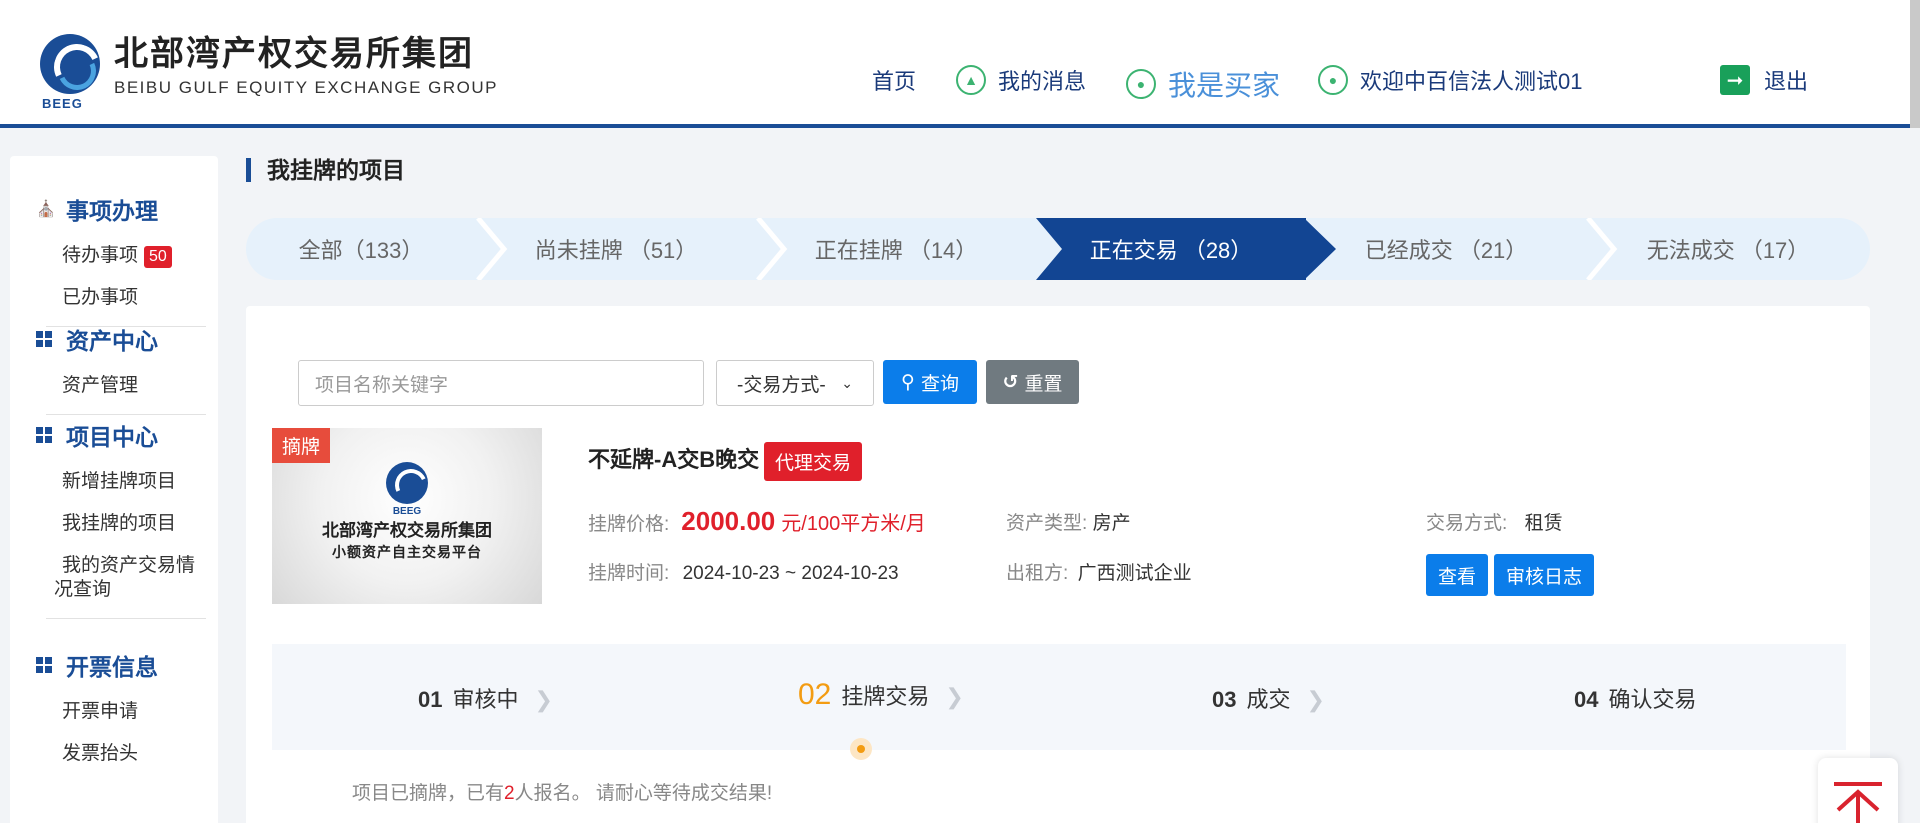 The width and height of the screenshot is (1920, 823). What do you see at coordinates (1735, 80) in the screenshot?
I see `exit-icon: ➞` at bounding box center [1735, 80].